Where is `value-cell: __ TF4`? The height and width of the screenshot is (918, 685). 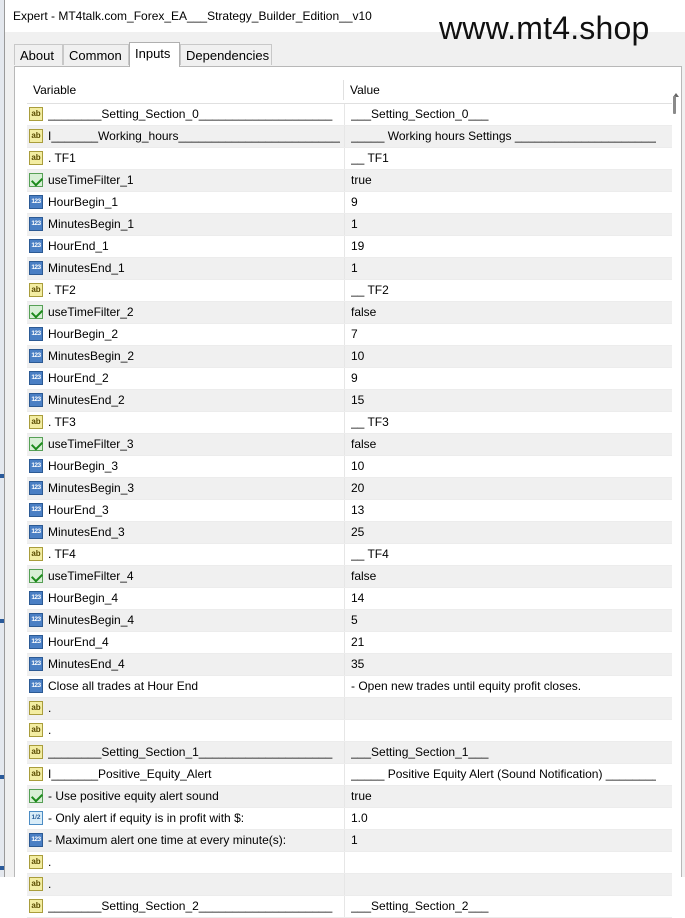 value-cell: __ TF4 is located at coordinates (502, 554).